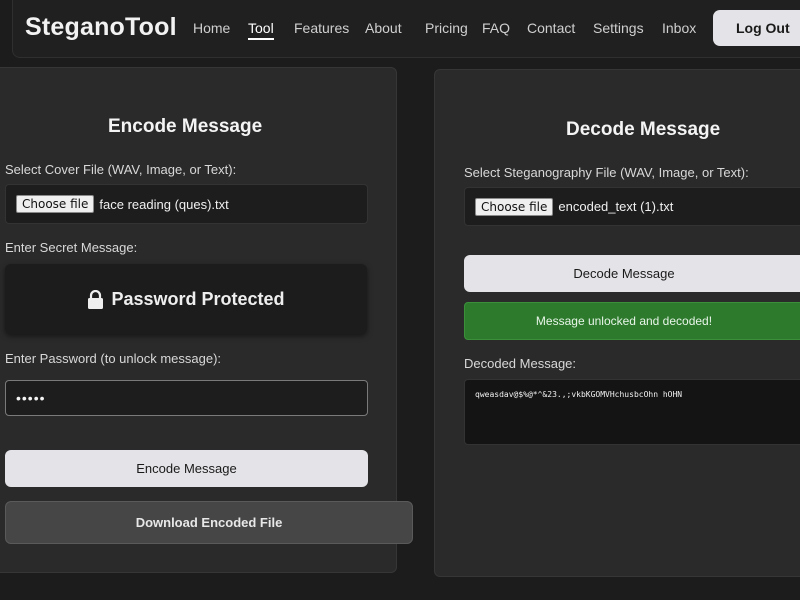  I want to click on protected-text: Password Protected, so click(198, 298).